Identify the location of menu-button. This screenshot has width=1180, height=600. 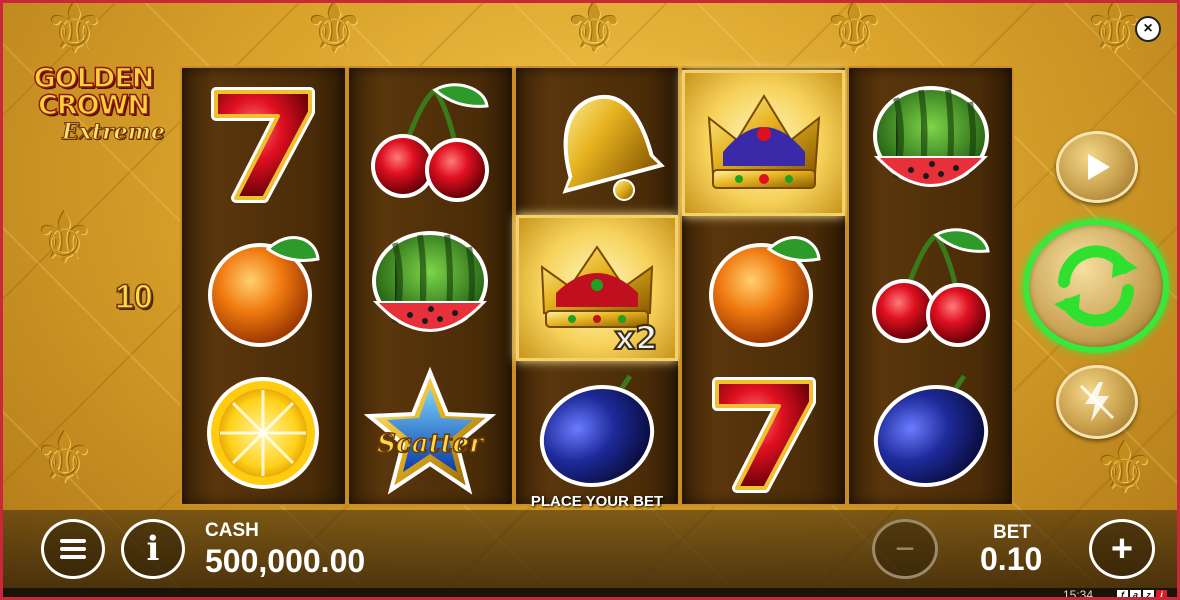
(73, 549).